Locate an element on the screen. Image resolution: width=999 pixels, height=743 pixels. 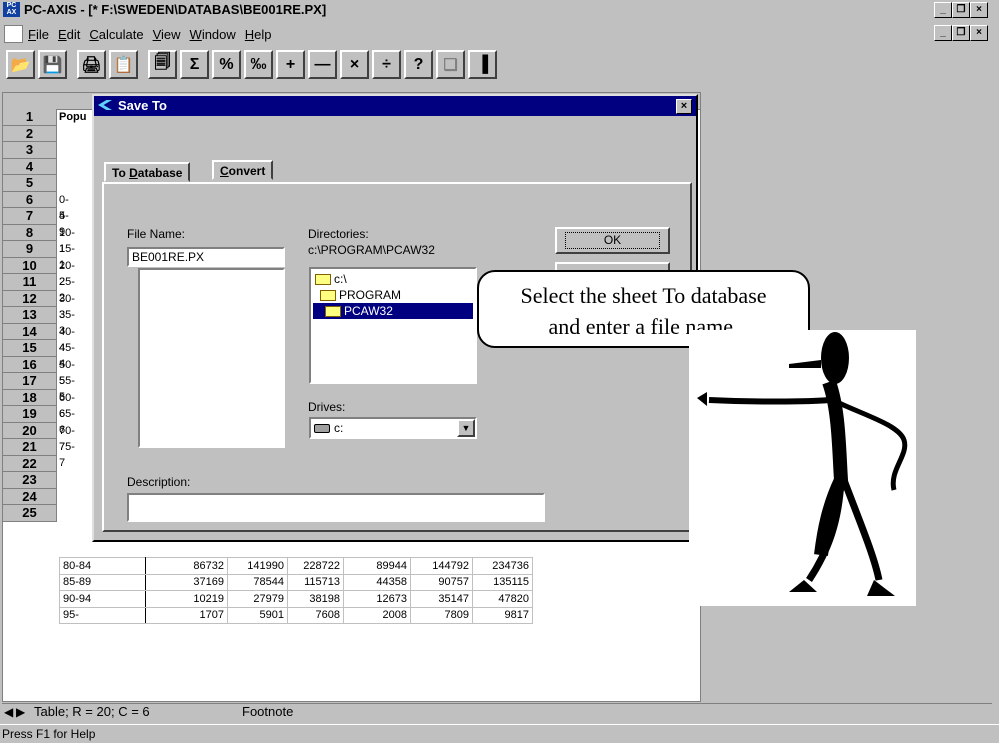
file-list is located at coordinates (211, 358).